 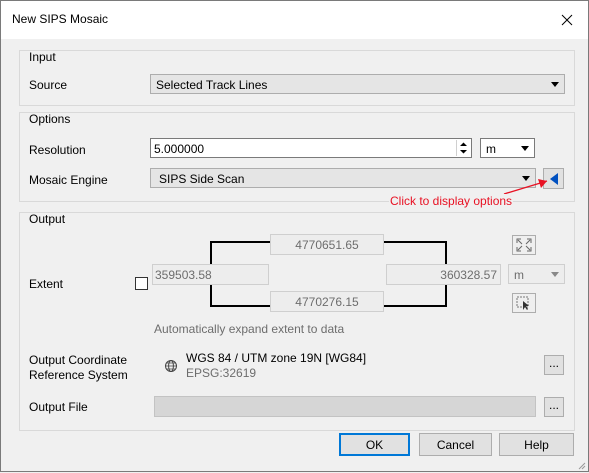 I want to click on resolution-unit-select: m, so click(x=507, y=148).